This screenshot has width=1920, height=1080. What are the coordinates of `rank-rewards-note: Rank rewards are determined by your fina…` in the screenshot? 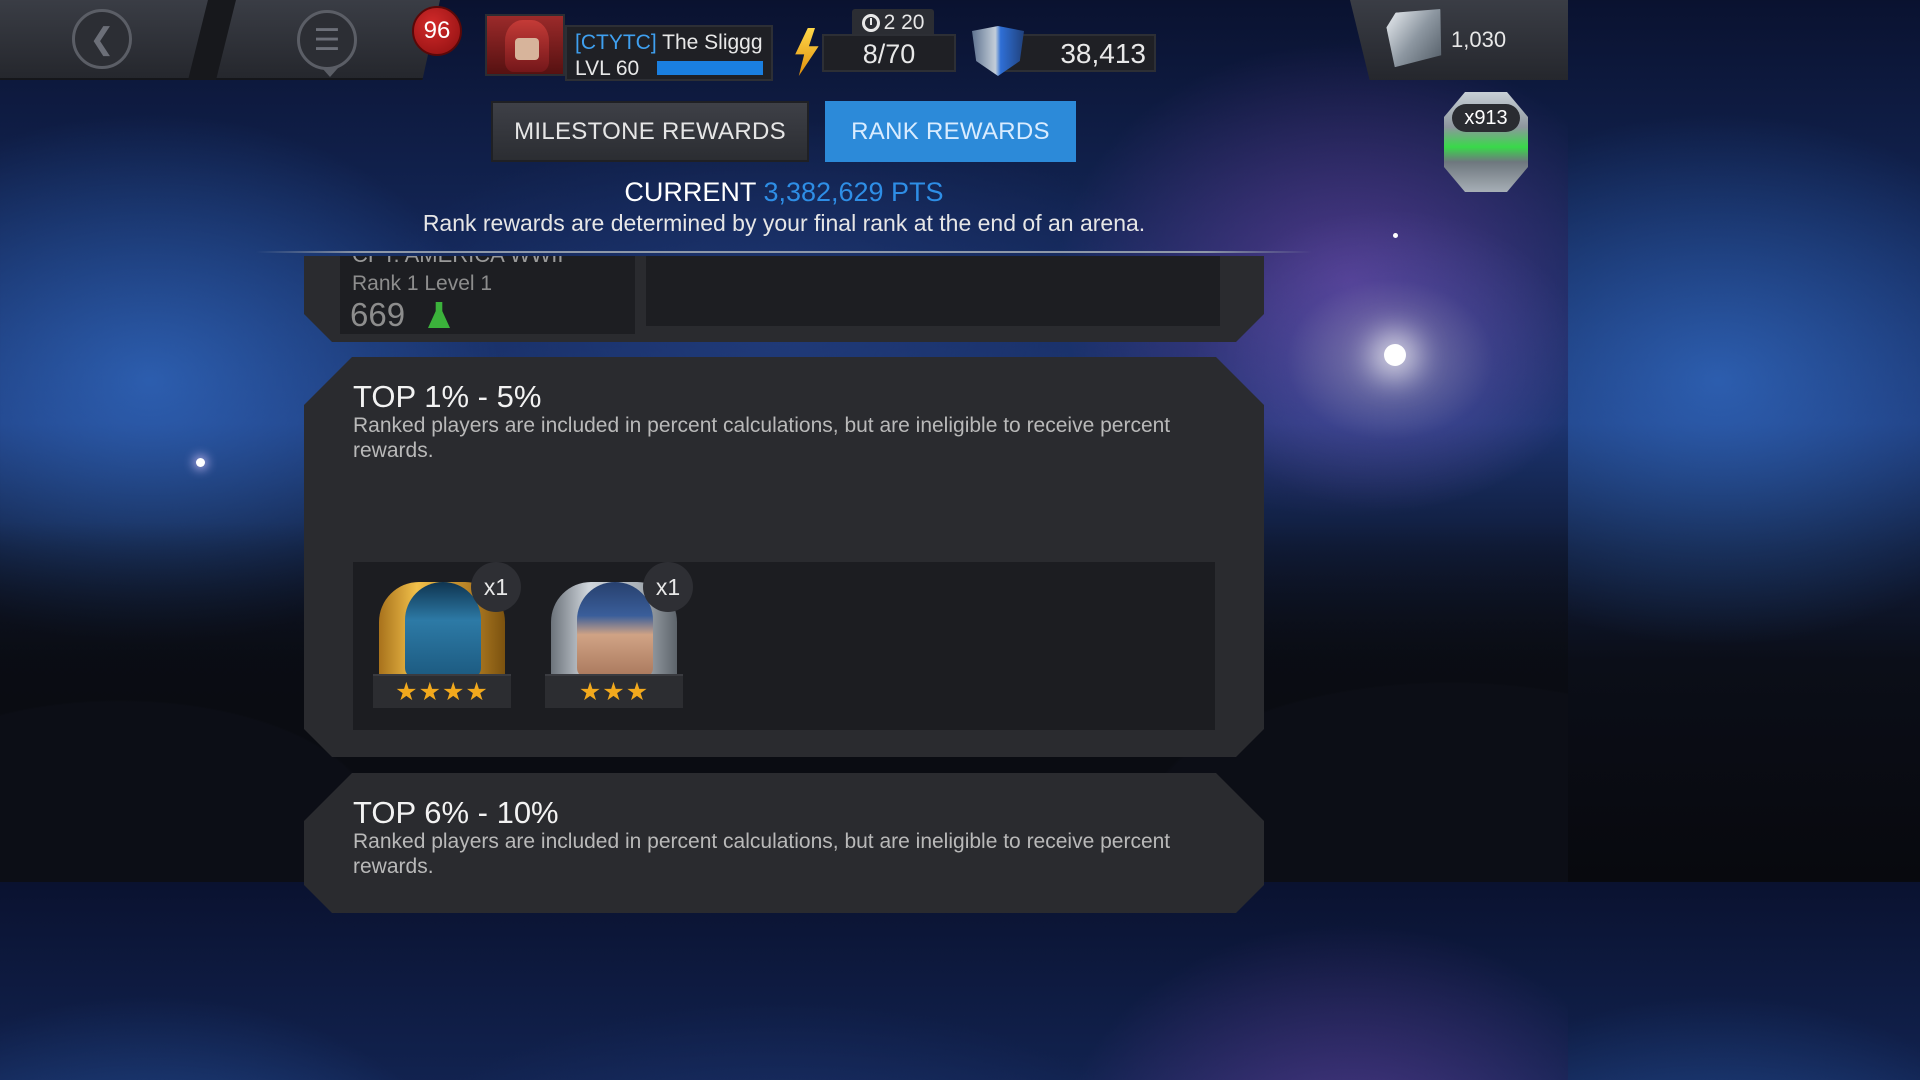 It's located at (784, 223).